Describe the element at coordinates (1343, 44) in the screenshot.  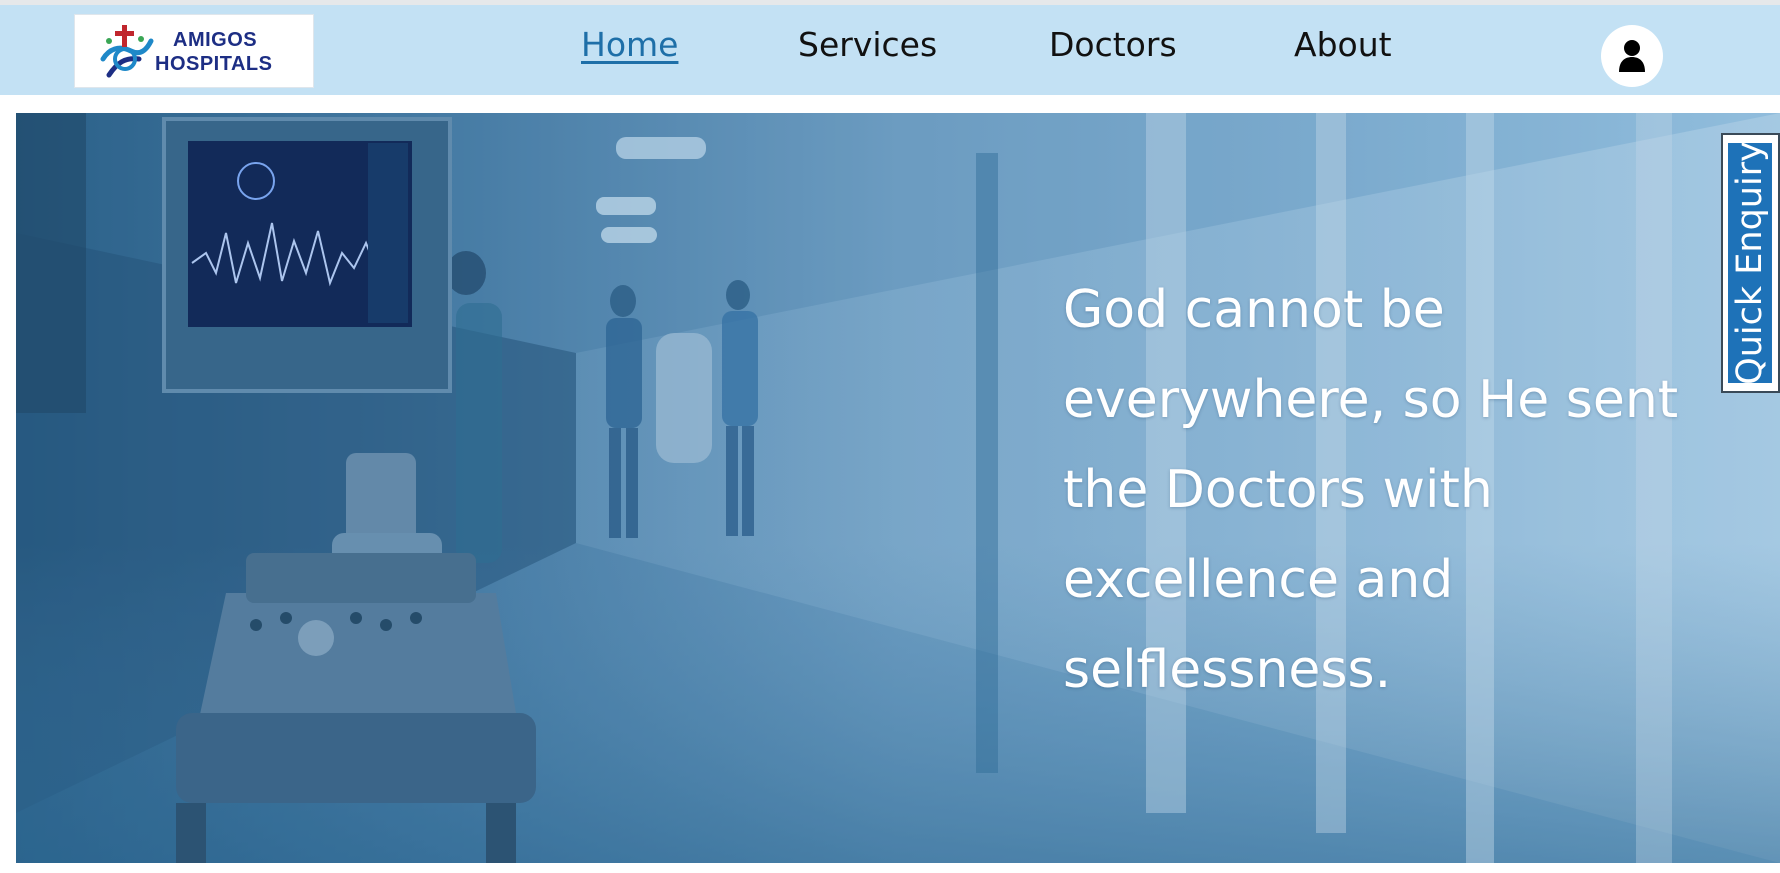
I see `nav-about-link: About` at that location.